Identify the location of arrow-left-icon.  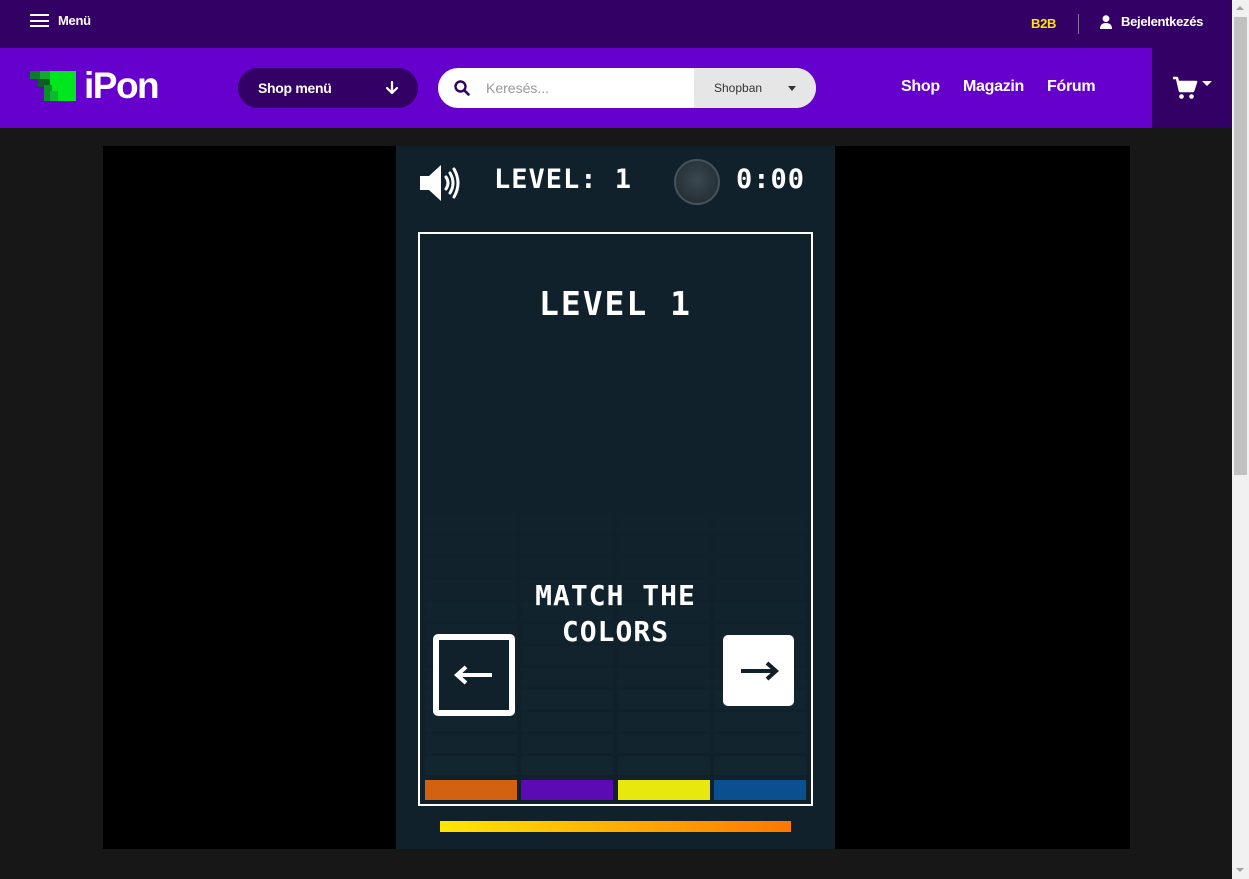
(473, 675).